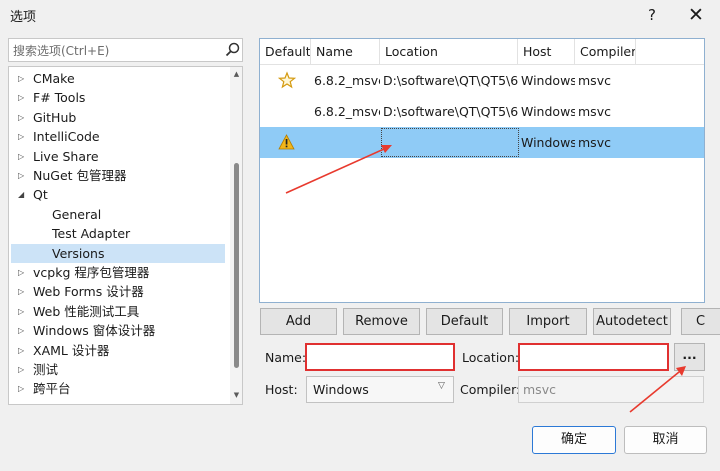  I want to click on tree-item: ▷ Live Share, so click(118, 156).